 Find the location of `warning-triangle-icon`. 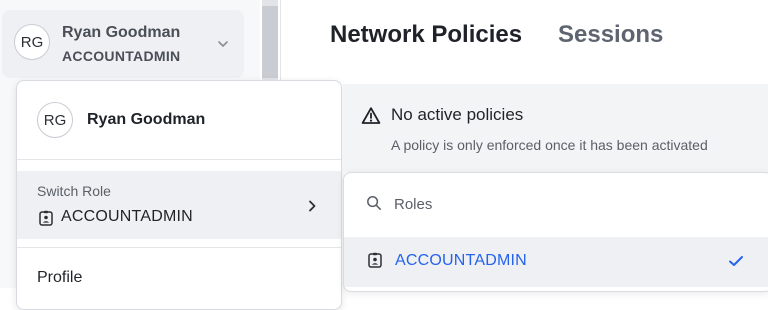

warning-triangle-icon is located at coordinates (371, 115).